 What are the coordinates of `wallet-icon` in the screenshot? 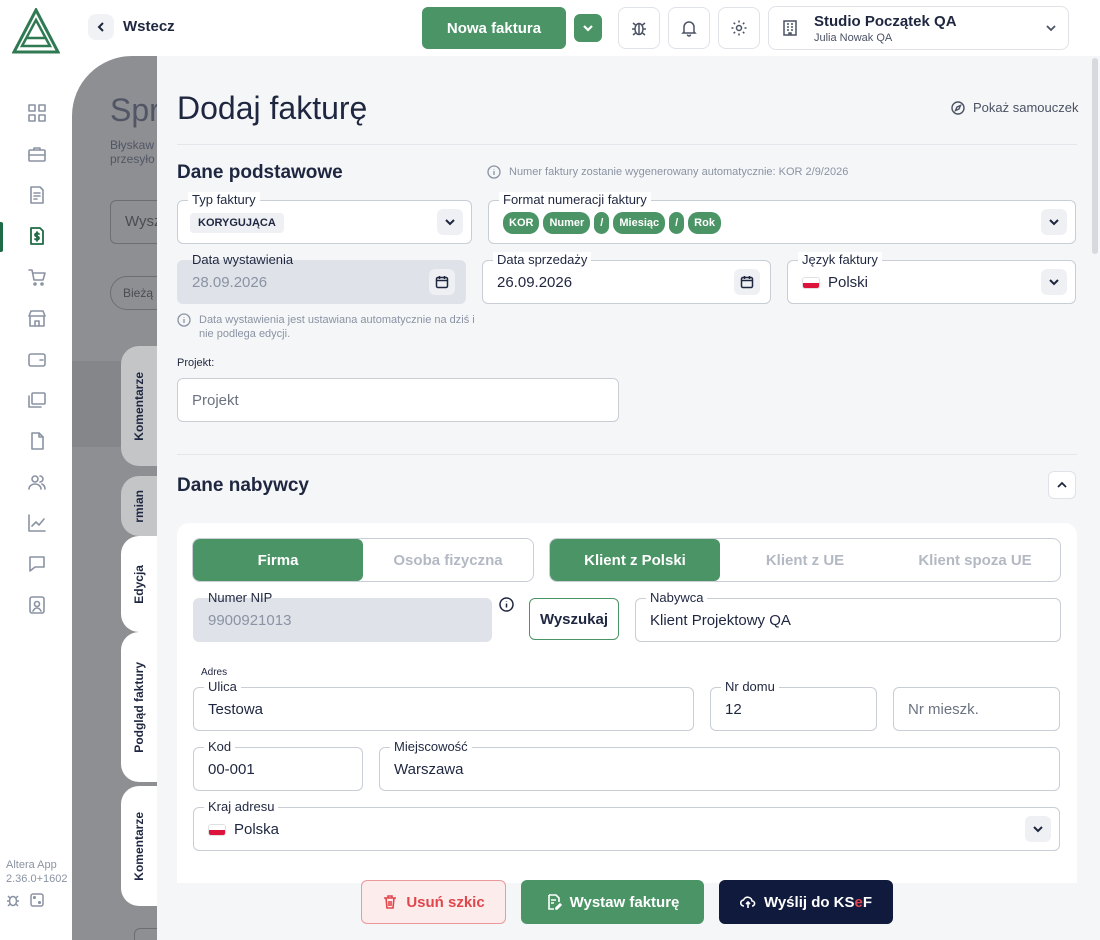 It's located at (37, 359).